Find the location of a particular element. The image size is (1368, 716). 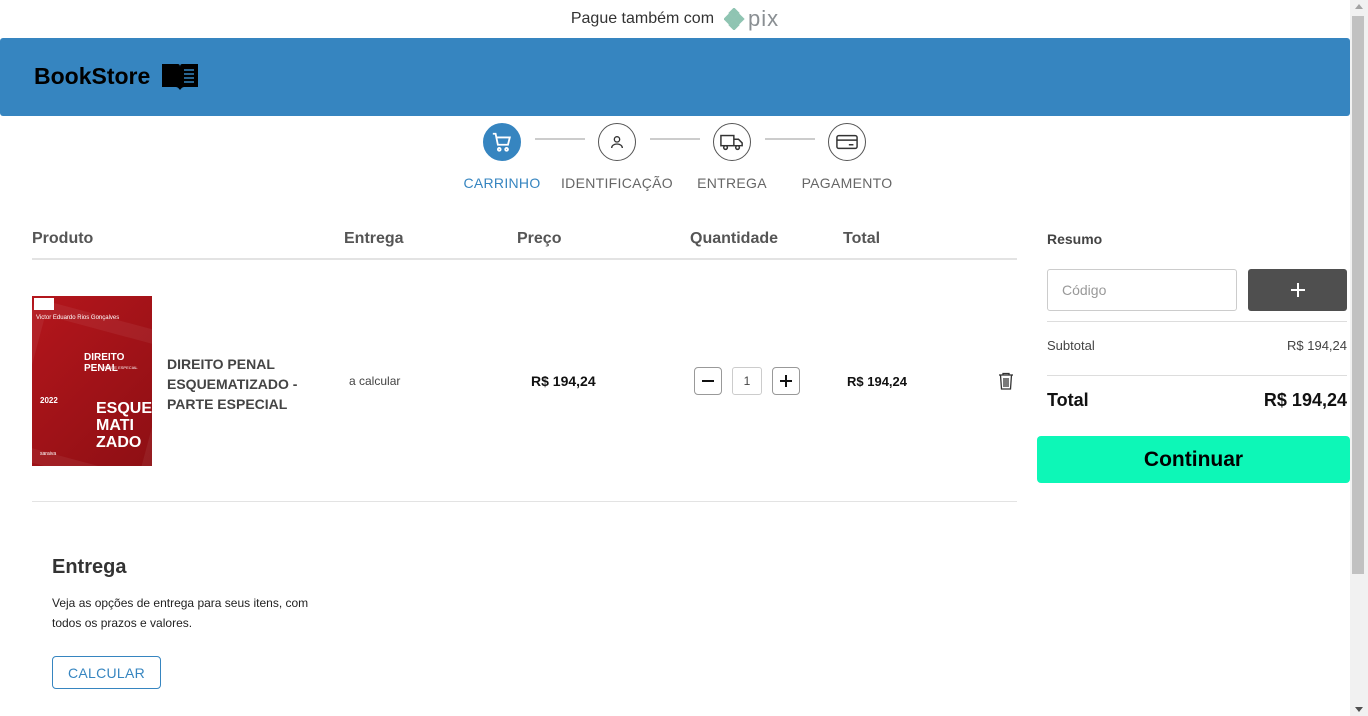

step-payment: PAGAMENTO is located at coordinates (847, 157).